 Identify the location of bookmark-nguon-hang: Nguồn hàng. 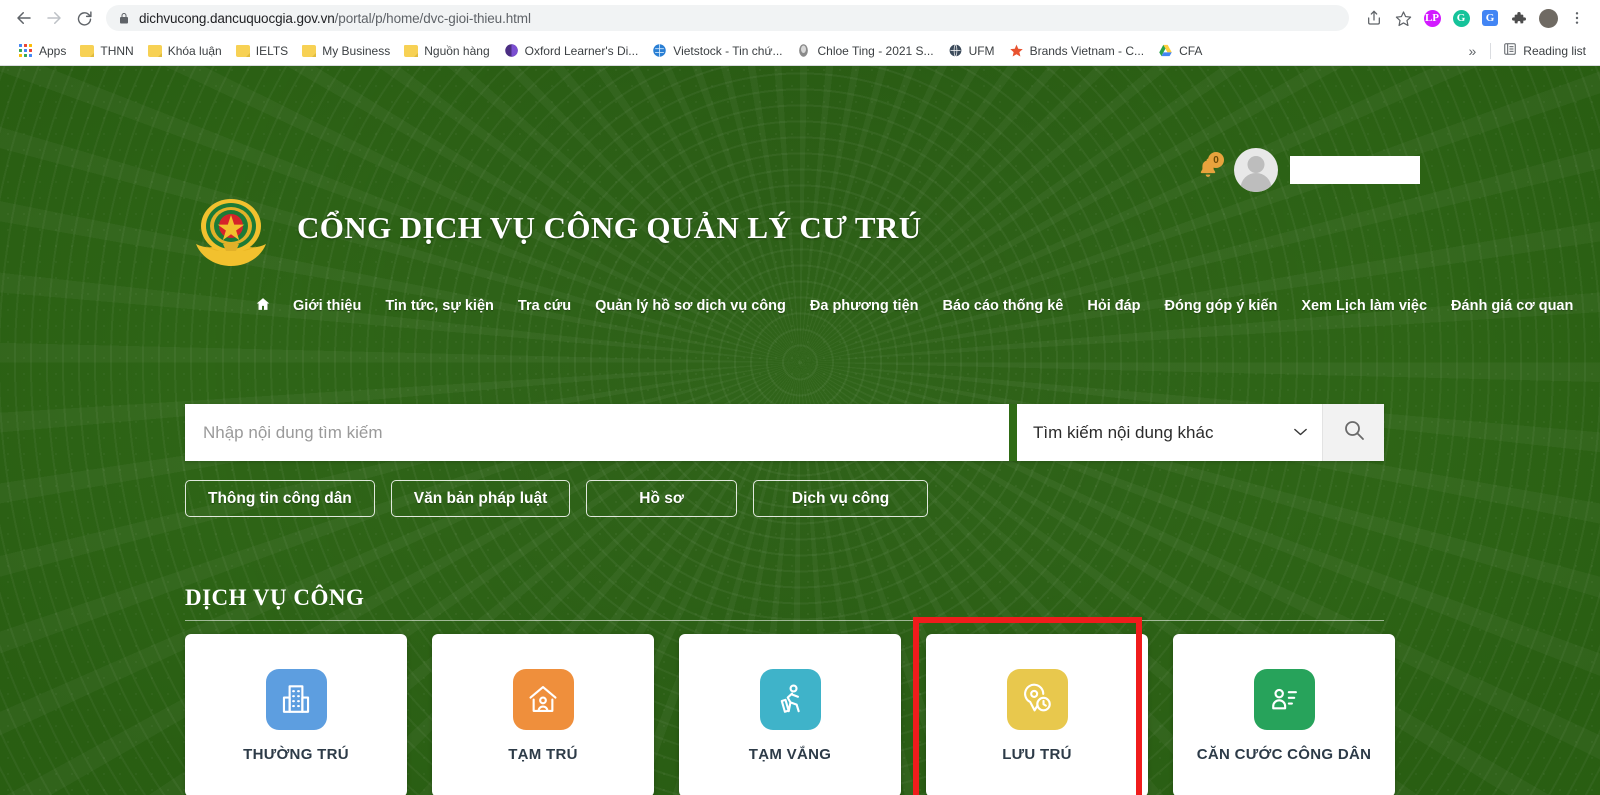
(446, 51).